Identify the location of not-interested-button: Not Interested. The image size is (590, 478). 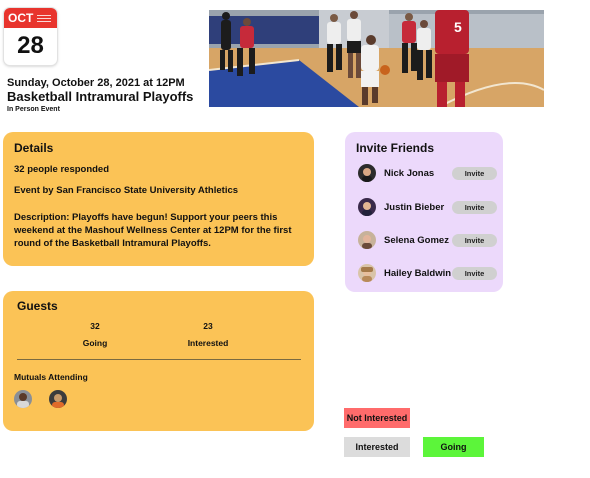
(377, 418).